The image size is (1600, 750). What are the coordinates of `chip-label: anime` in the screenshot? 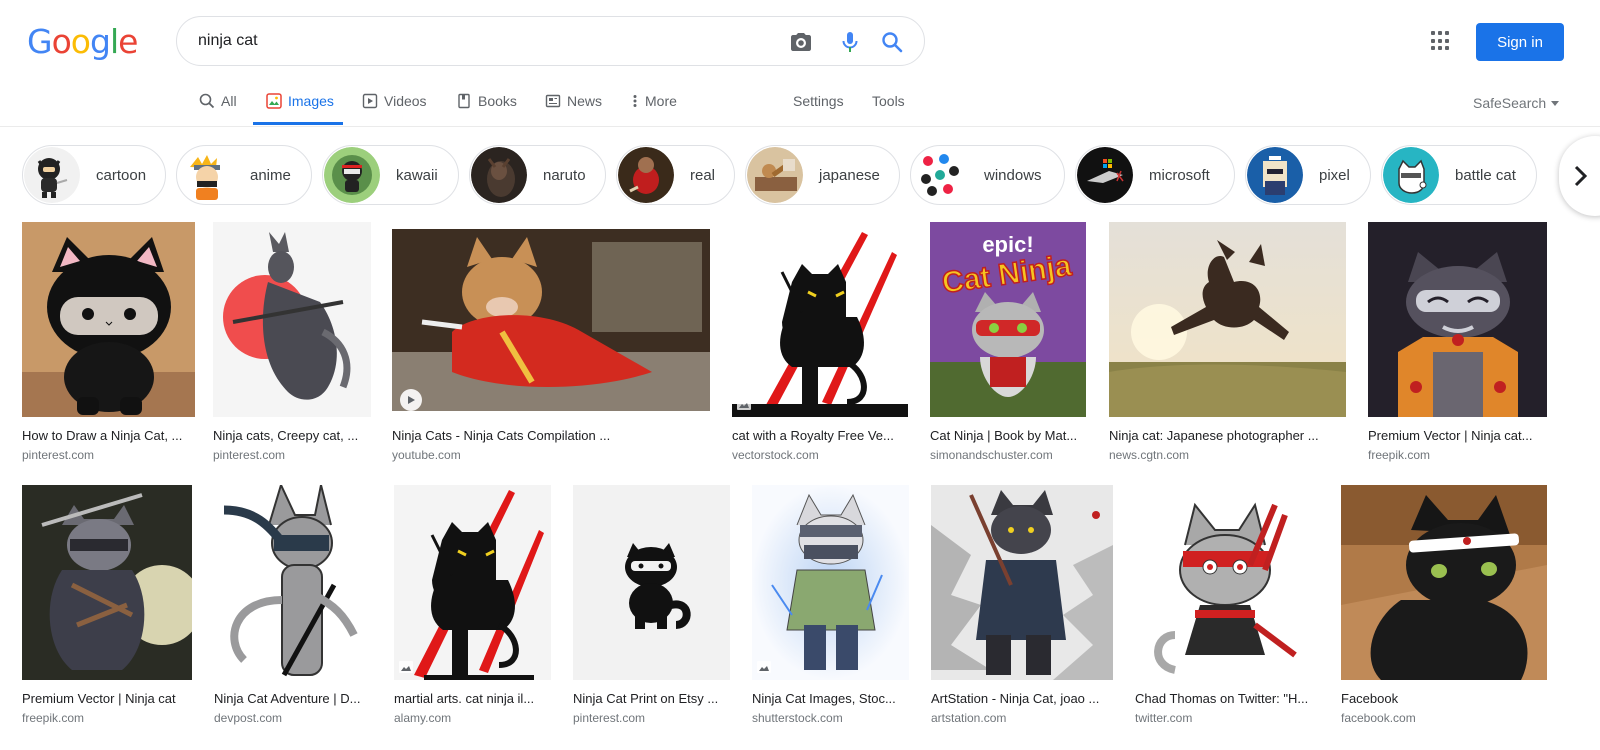 It's located at (270, 175).